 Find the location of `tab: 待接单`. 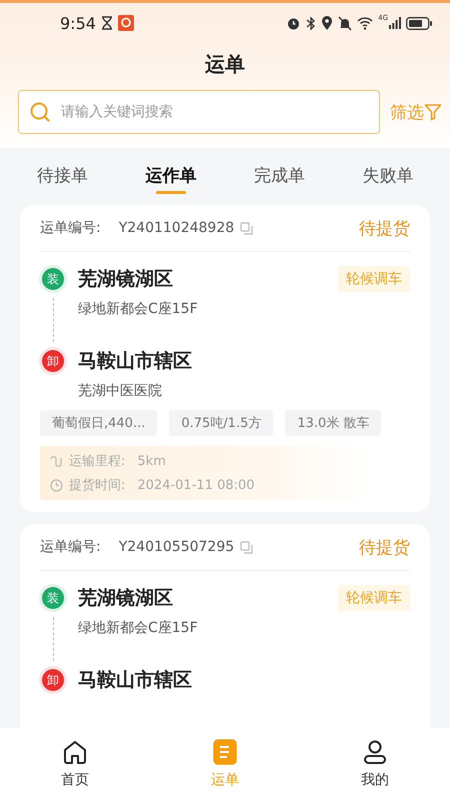

tab: 待接单 is located at coordinates (62, 178).